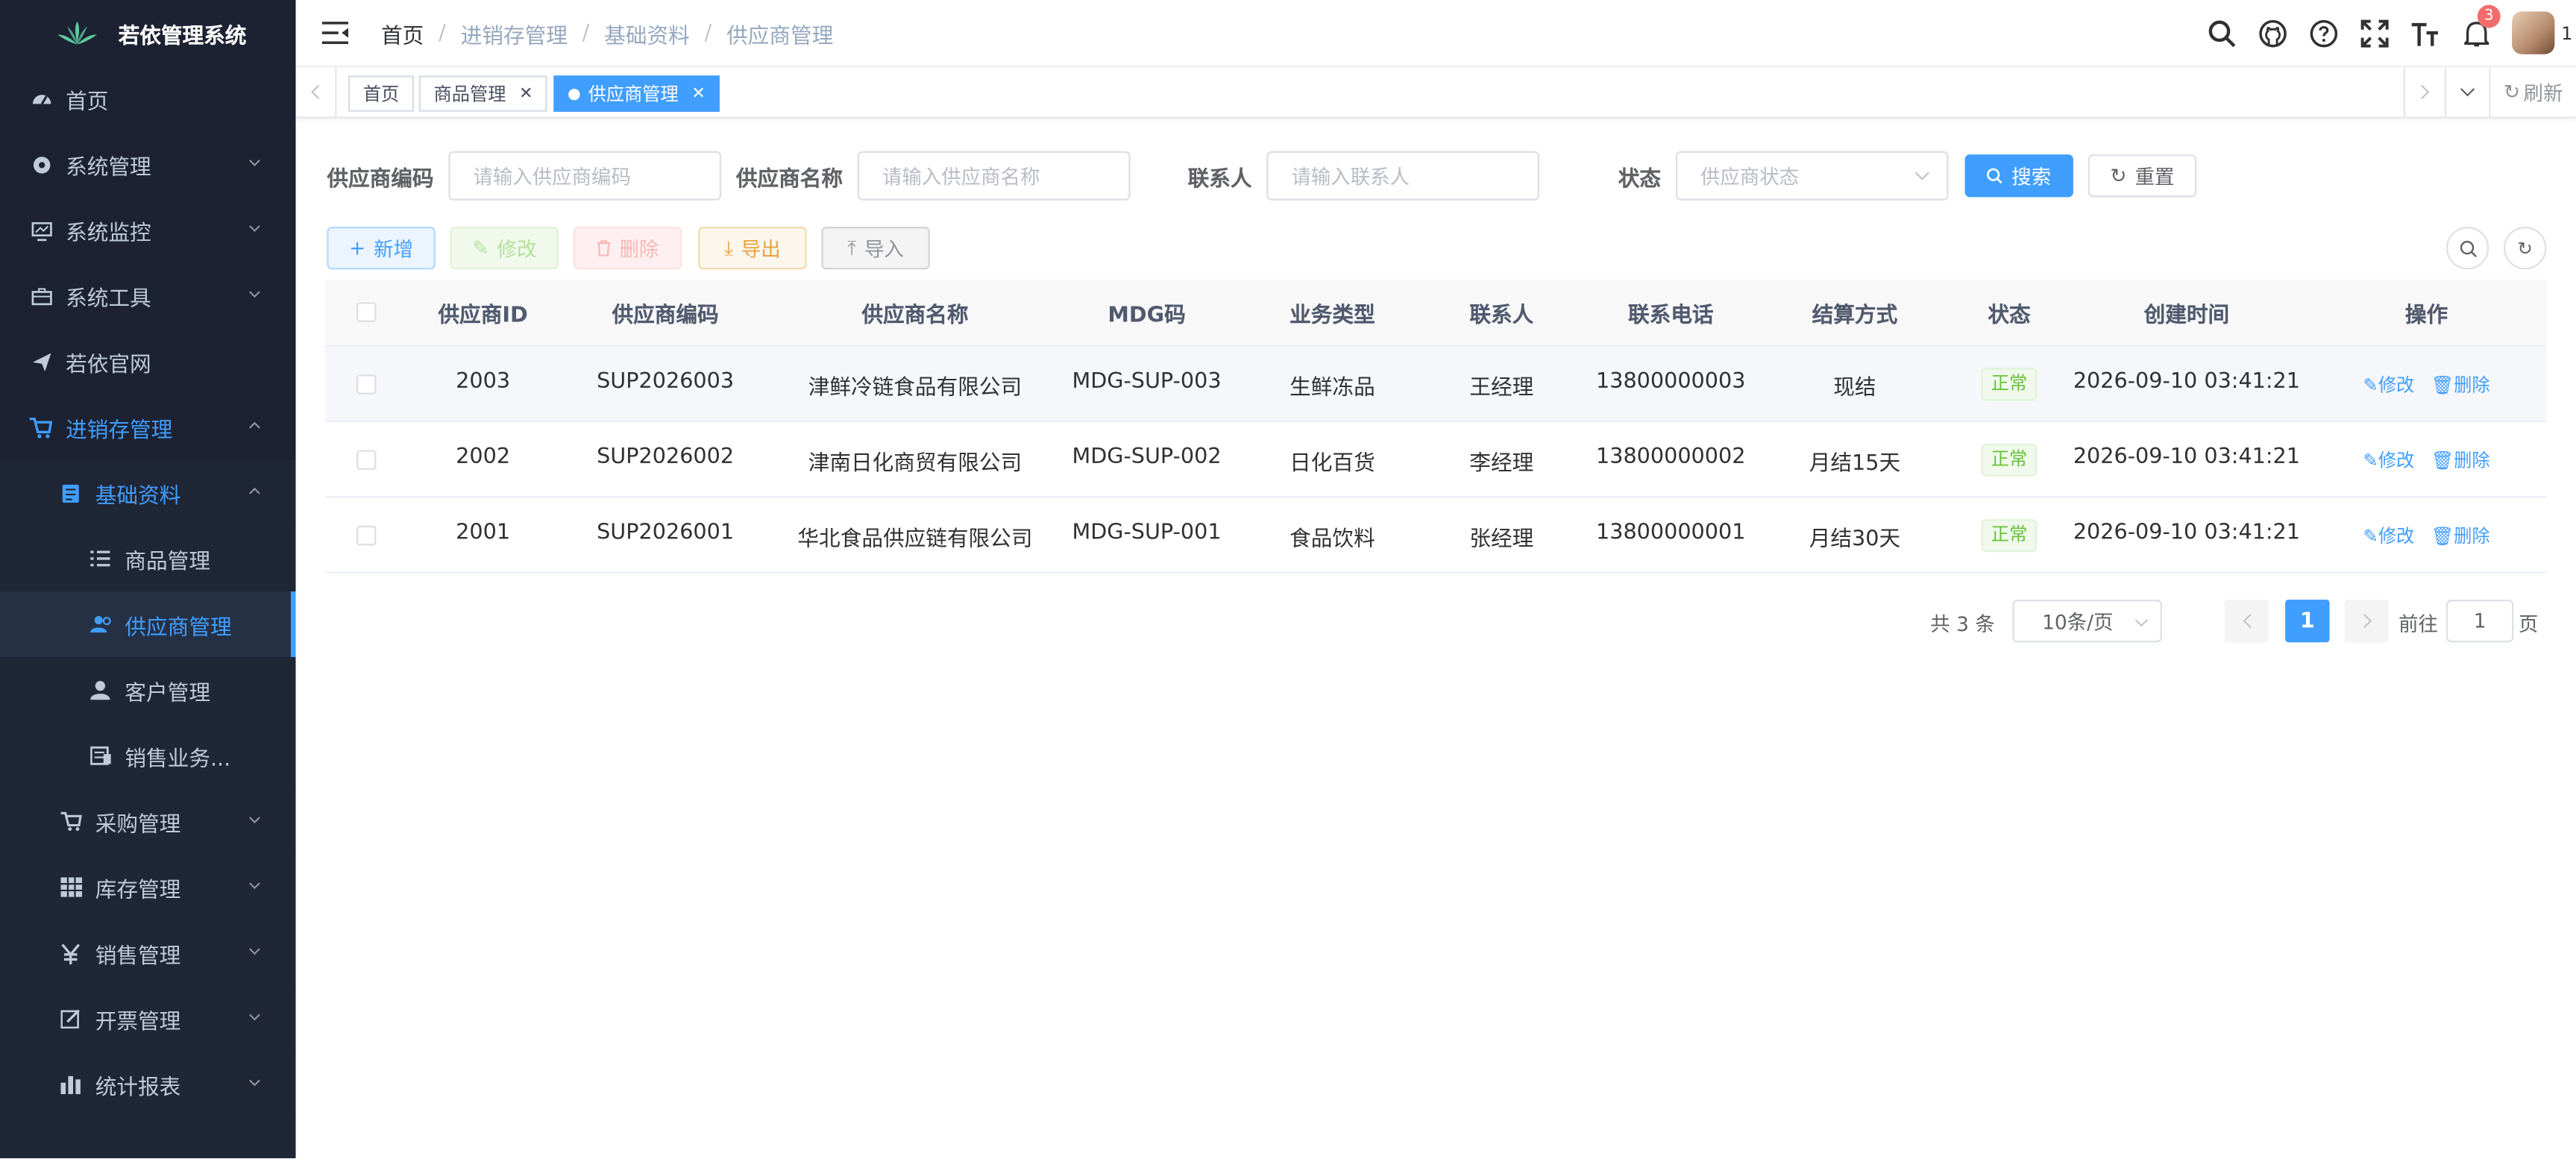  What do you see at coordinates (1812, 176) in the screenshot?
I see `status-select: 供应商状态` at bounding box center [1812, 176].